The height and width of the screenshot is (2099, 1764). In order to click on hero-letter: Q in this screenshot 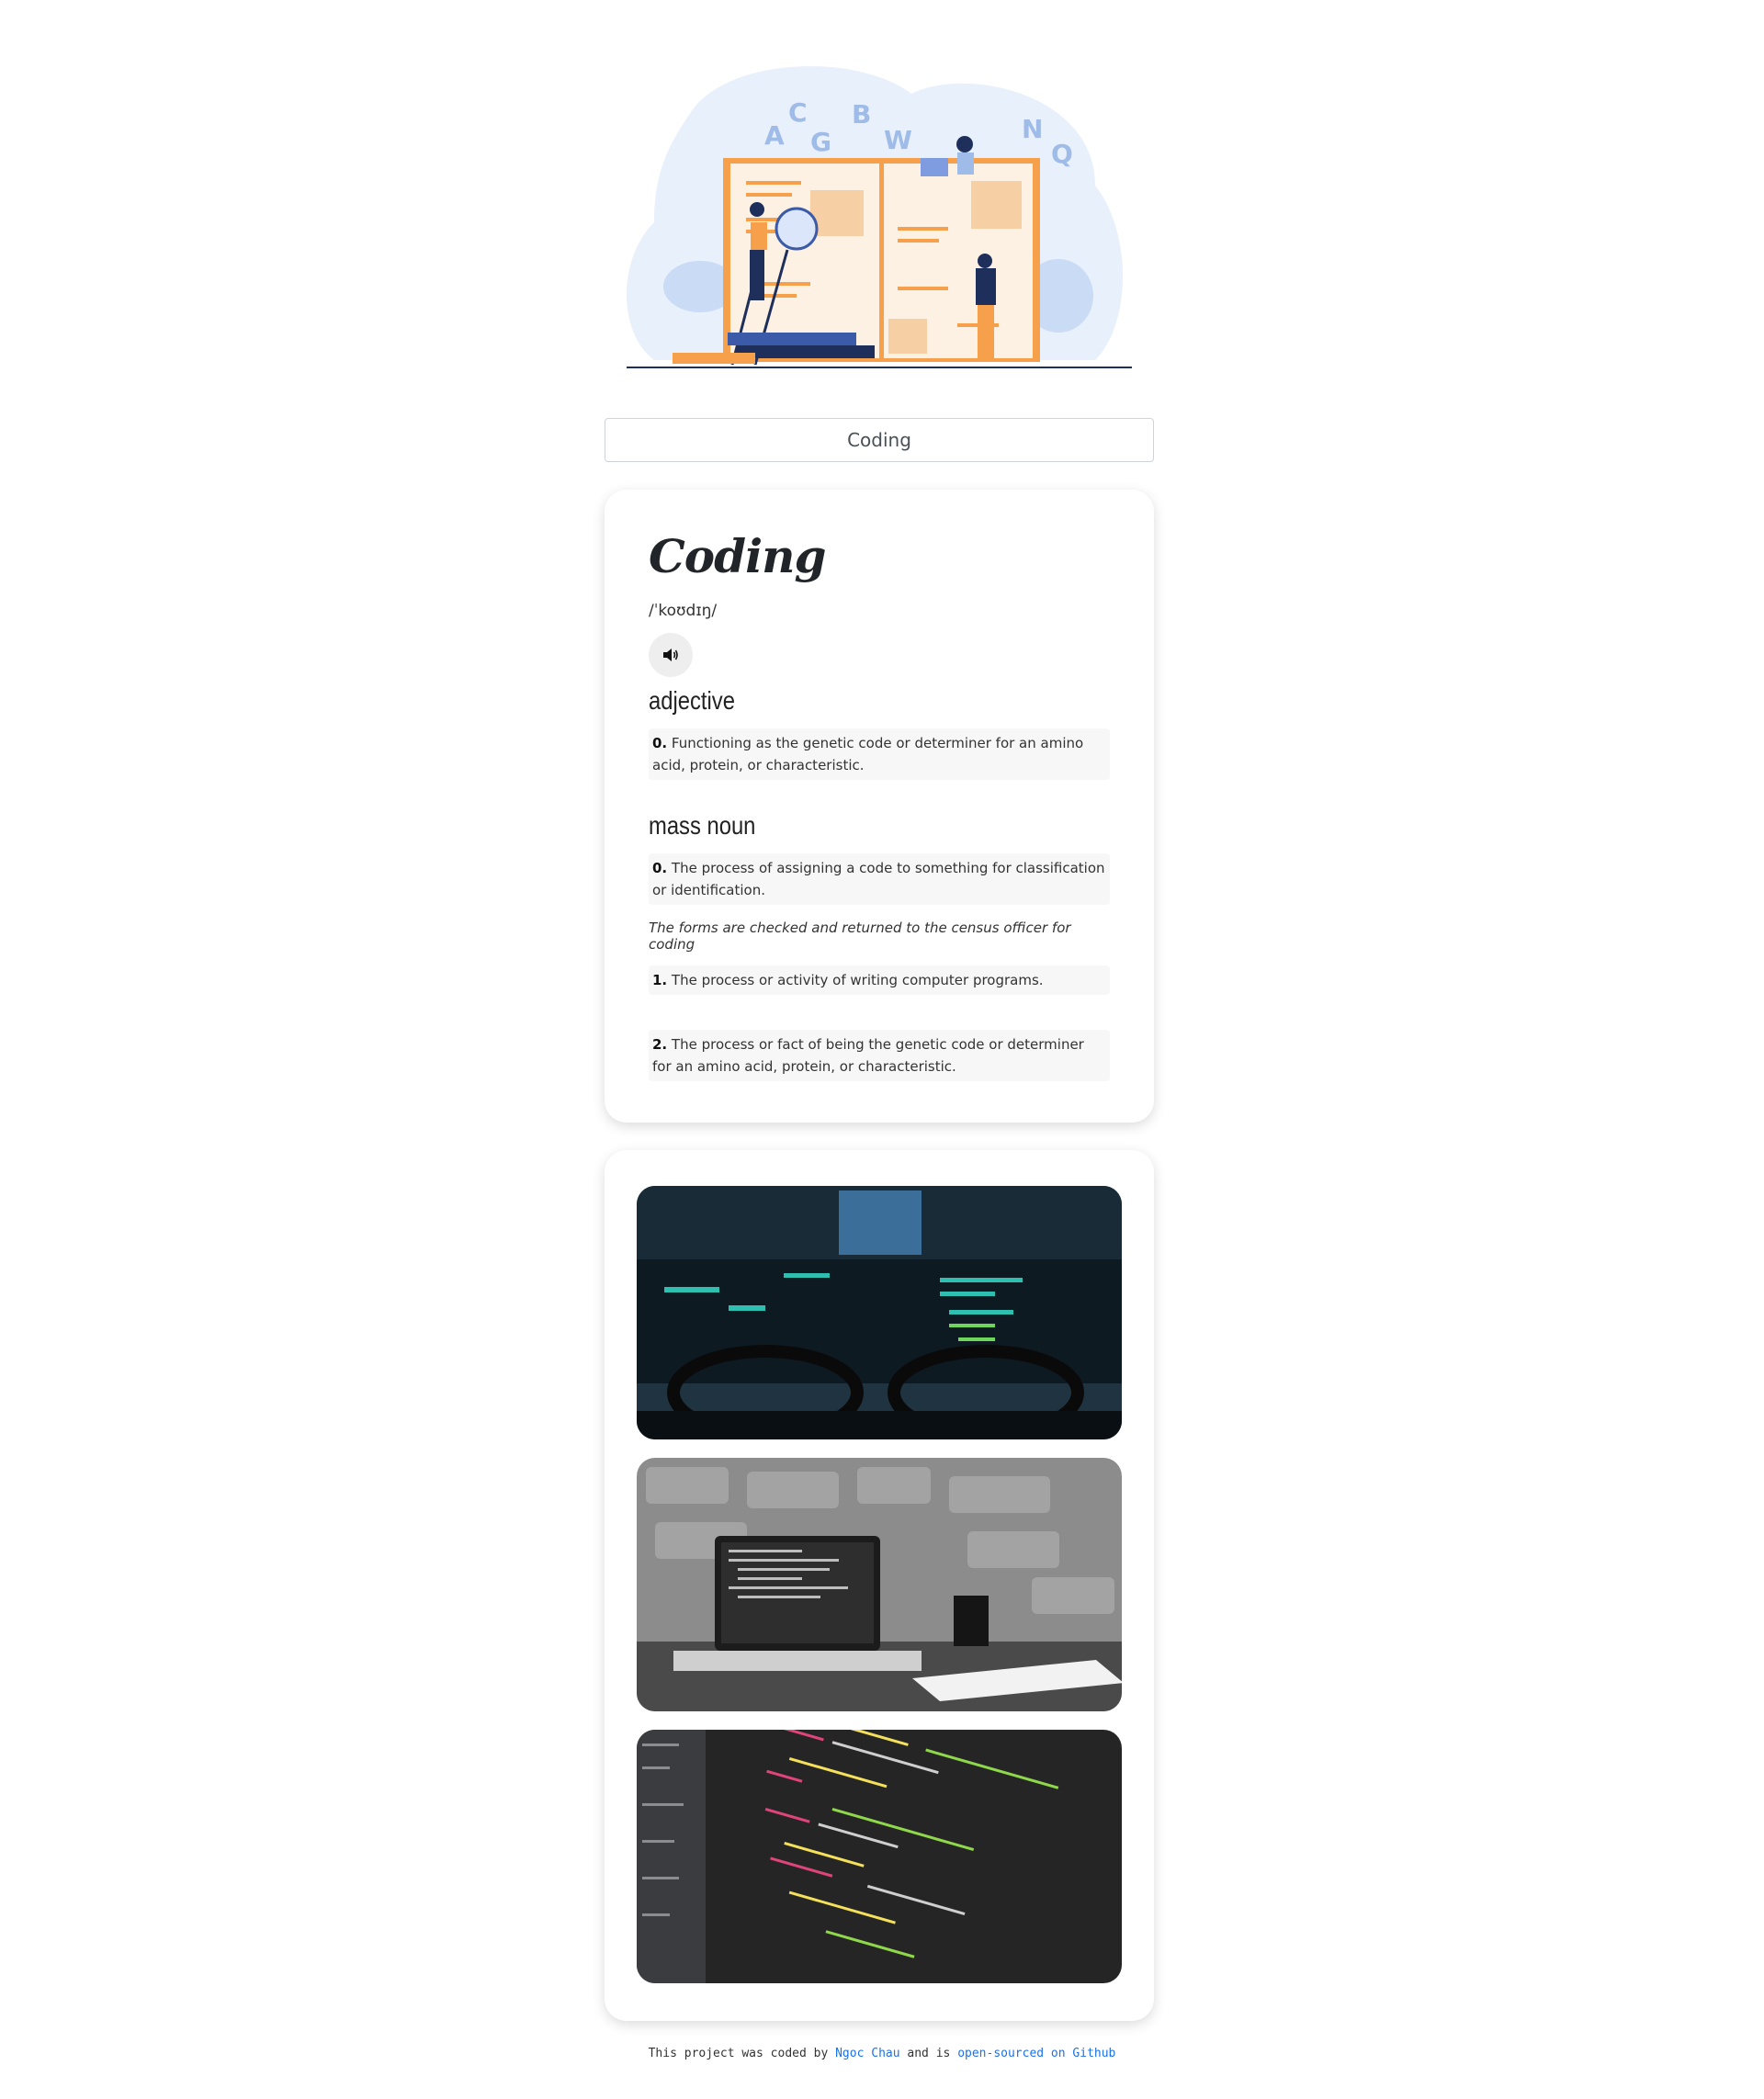, I will do `click(1062, 154)`.